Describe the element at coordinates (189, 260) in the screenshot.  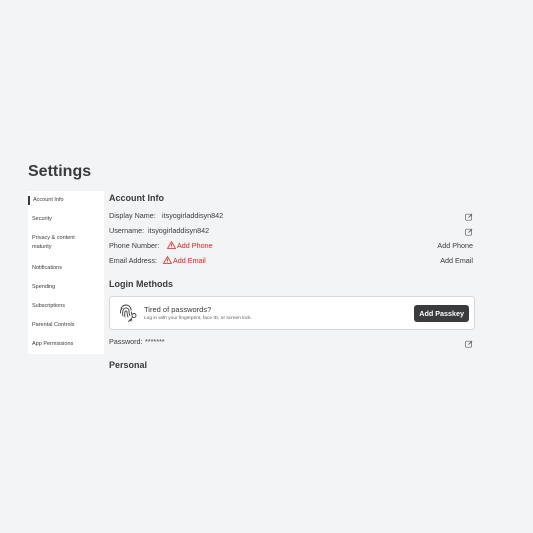
I see `add-email-warning-text: Add Email` at that location.